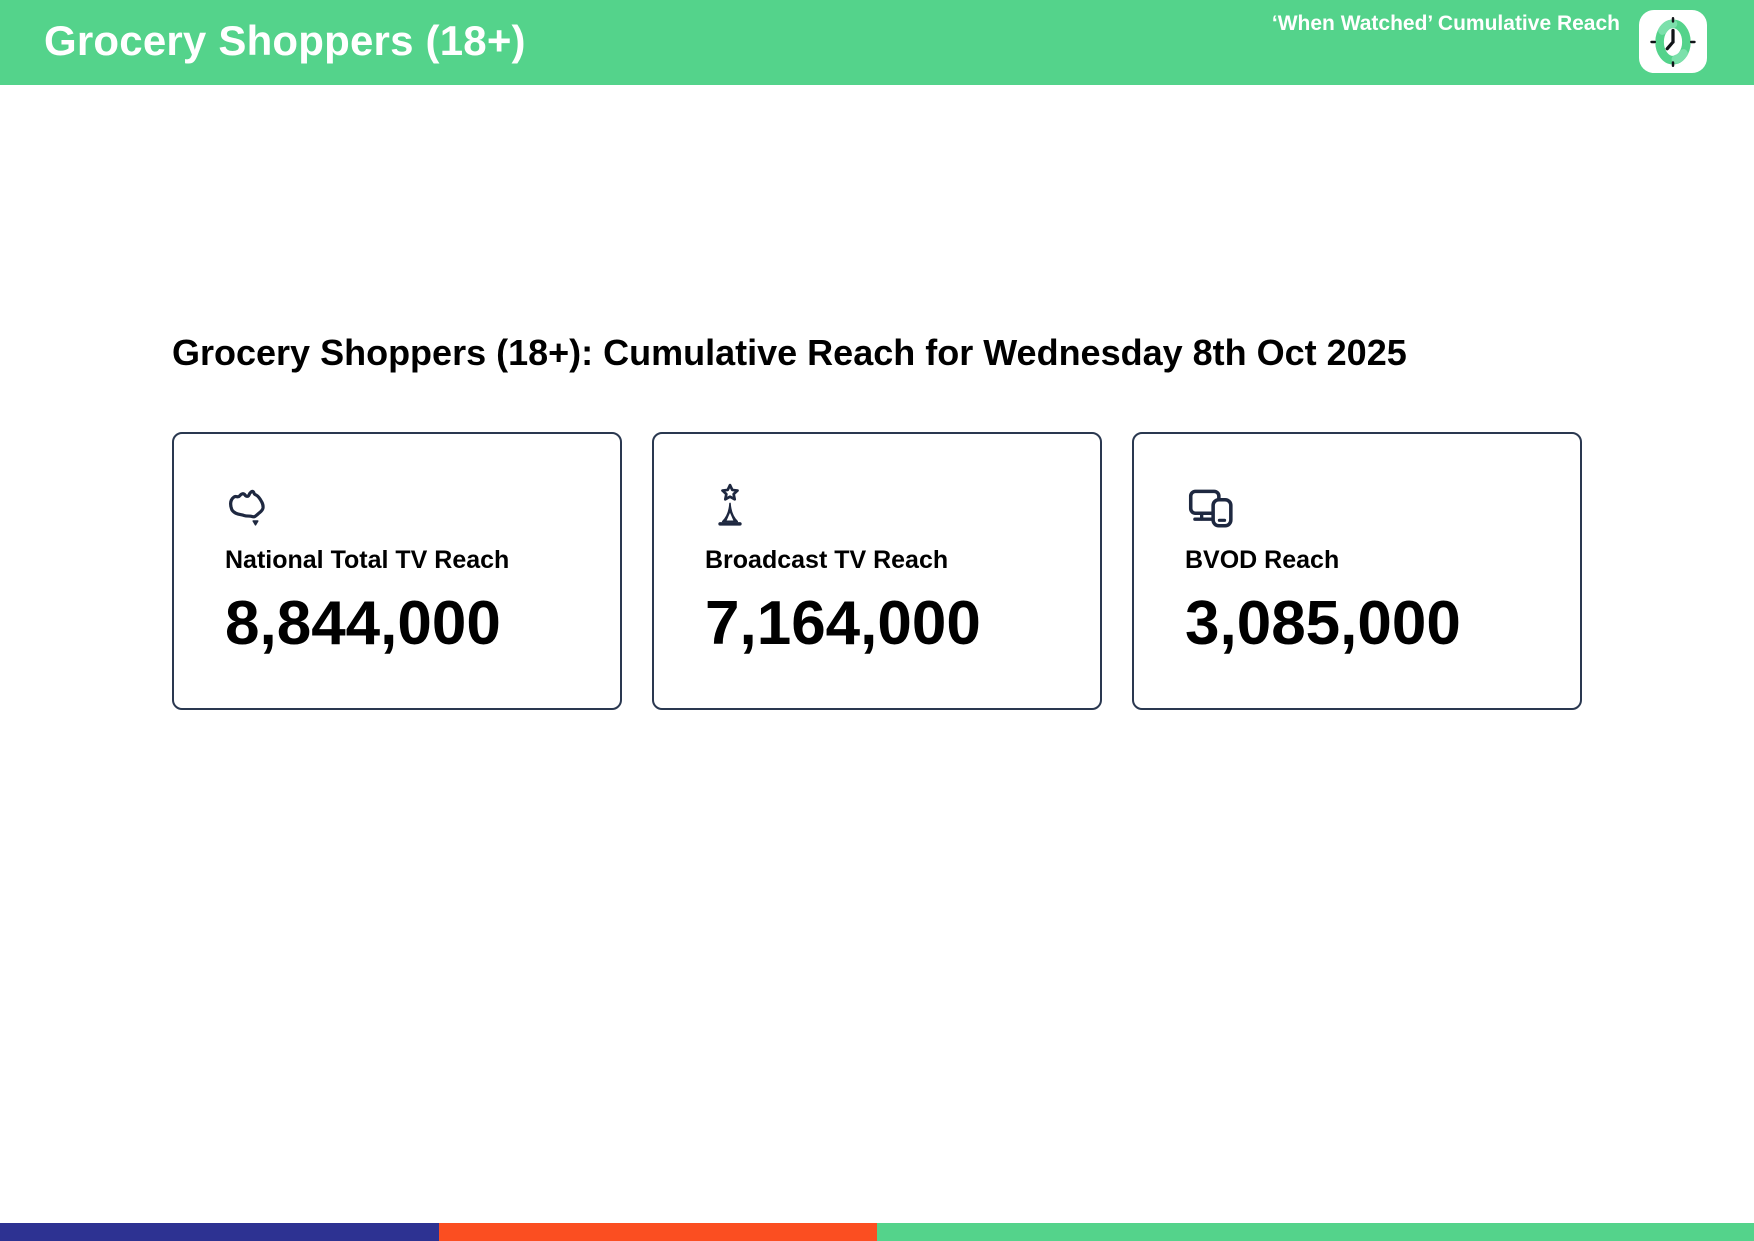 This screenshot has width=1754, height=1241. I want to click on clock-icon, so click(1673, 41).